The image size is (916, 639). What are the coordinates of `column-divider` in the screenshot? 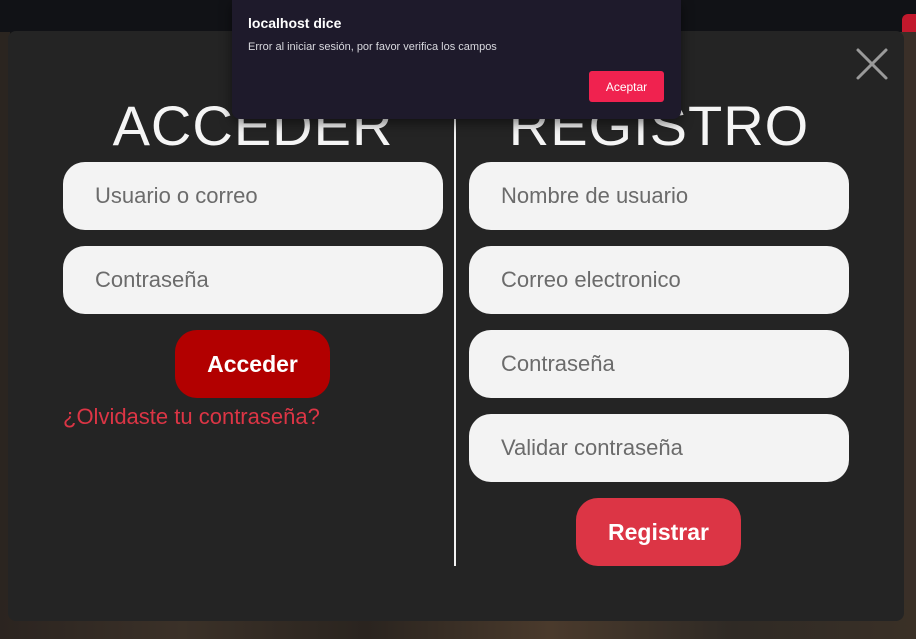 It's located at (455, 342).